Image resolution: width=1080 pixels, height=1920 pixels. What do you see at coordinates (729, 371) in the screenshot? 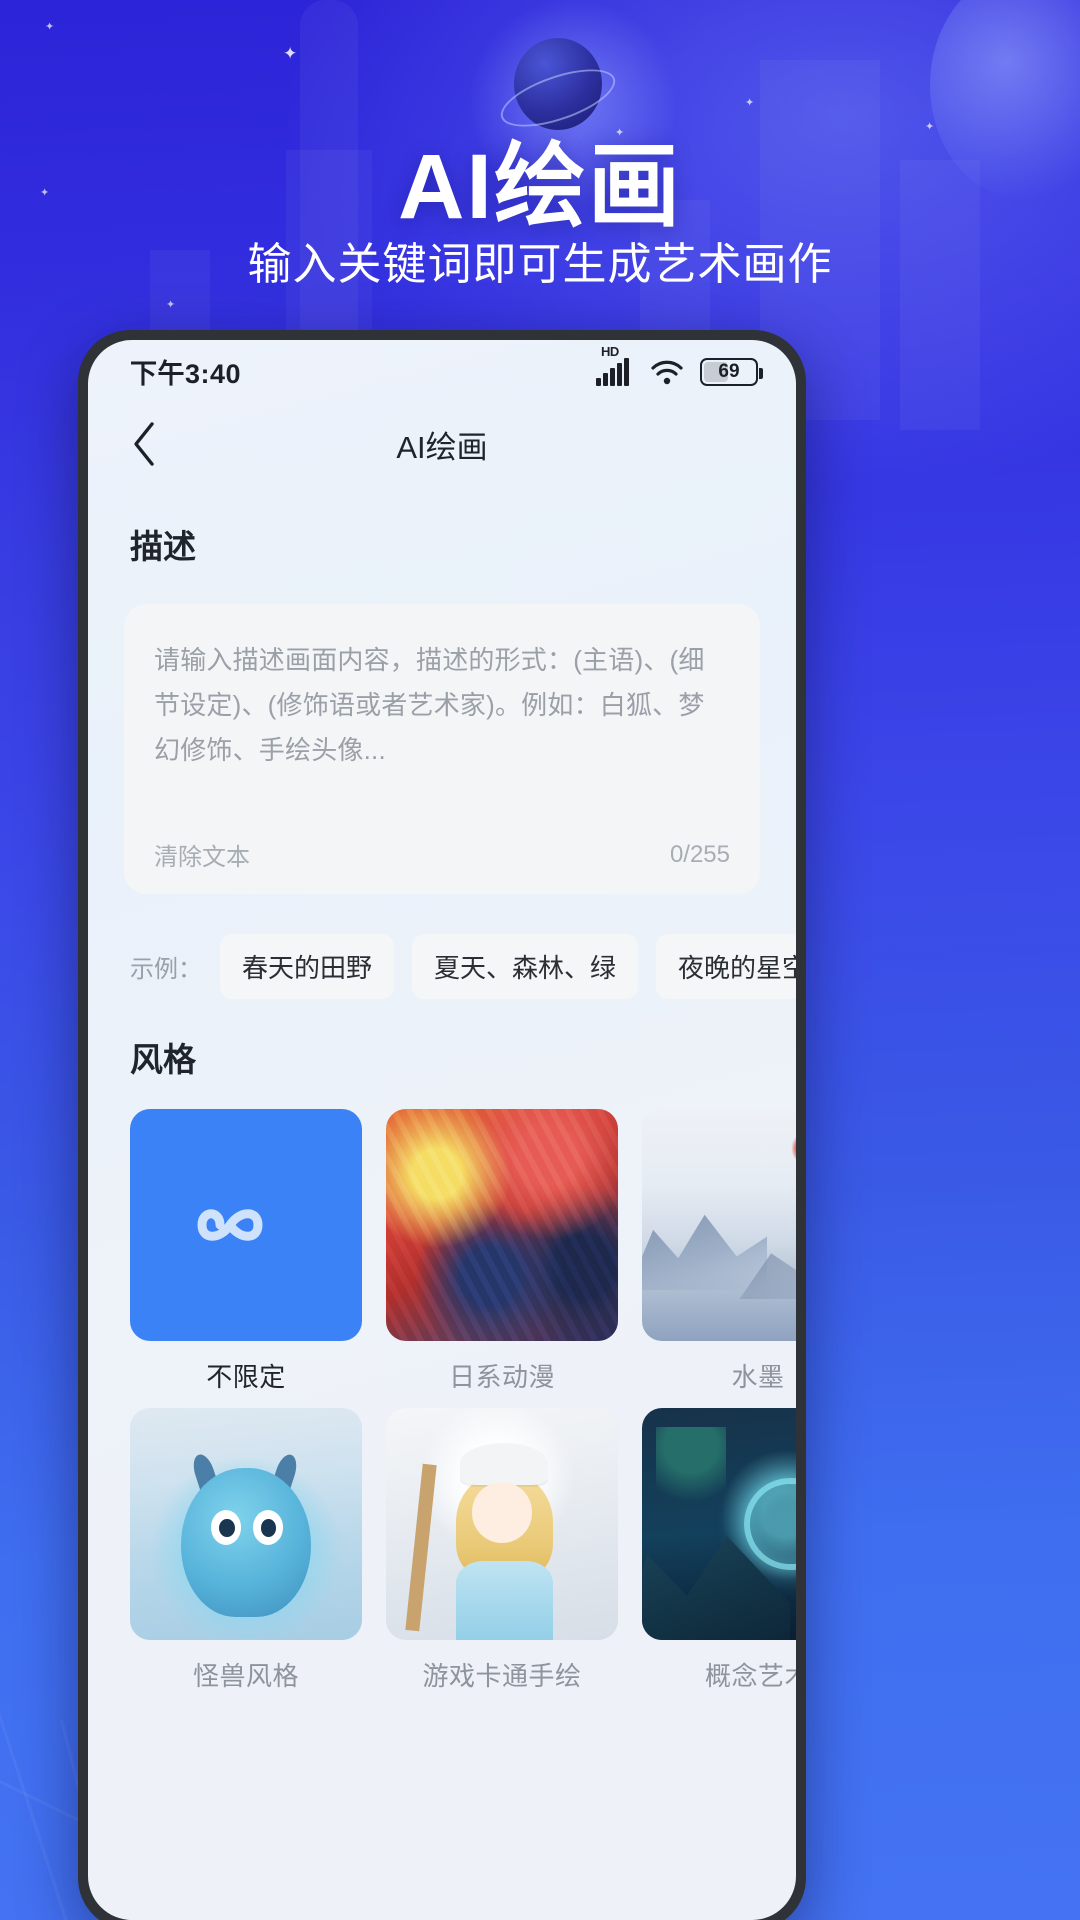
I see `battery-level: 69` at bounding box center [729, 371].